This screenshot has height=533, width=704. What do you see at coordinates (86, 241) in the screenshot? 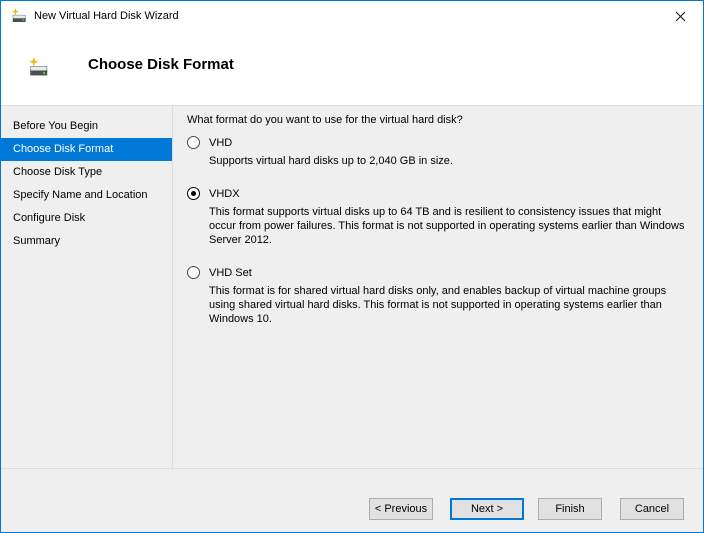
I see `sidebar-item-summary: Summary` at bounding box center [86, 241].